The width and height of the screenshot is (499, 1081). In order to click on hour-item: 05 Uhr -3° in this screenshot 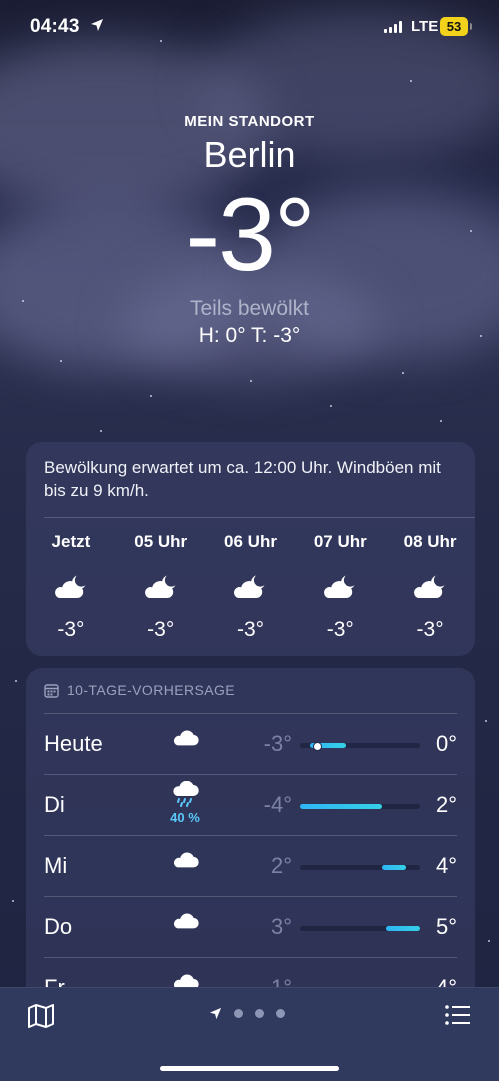, I will do `click(161, 587)`.